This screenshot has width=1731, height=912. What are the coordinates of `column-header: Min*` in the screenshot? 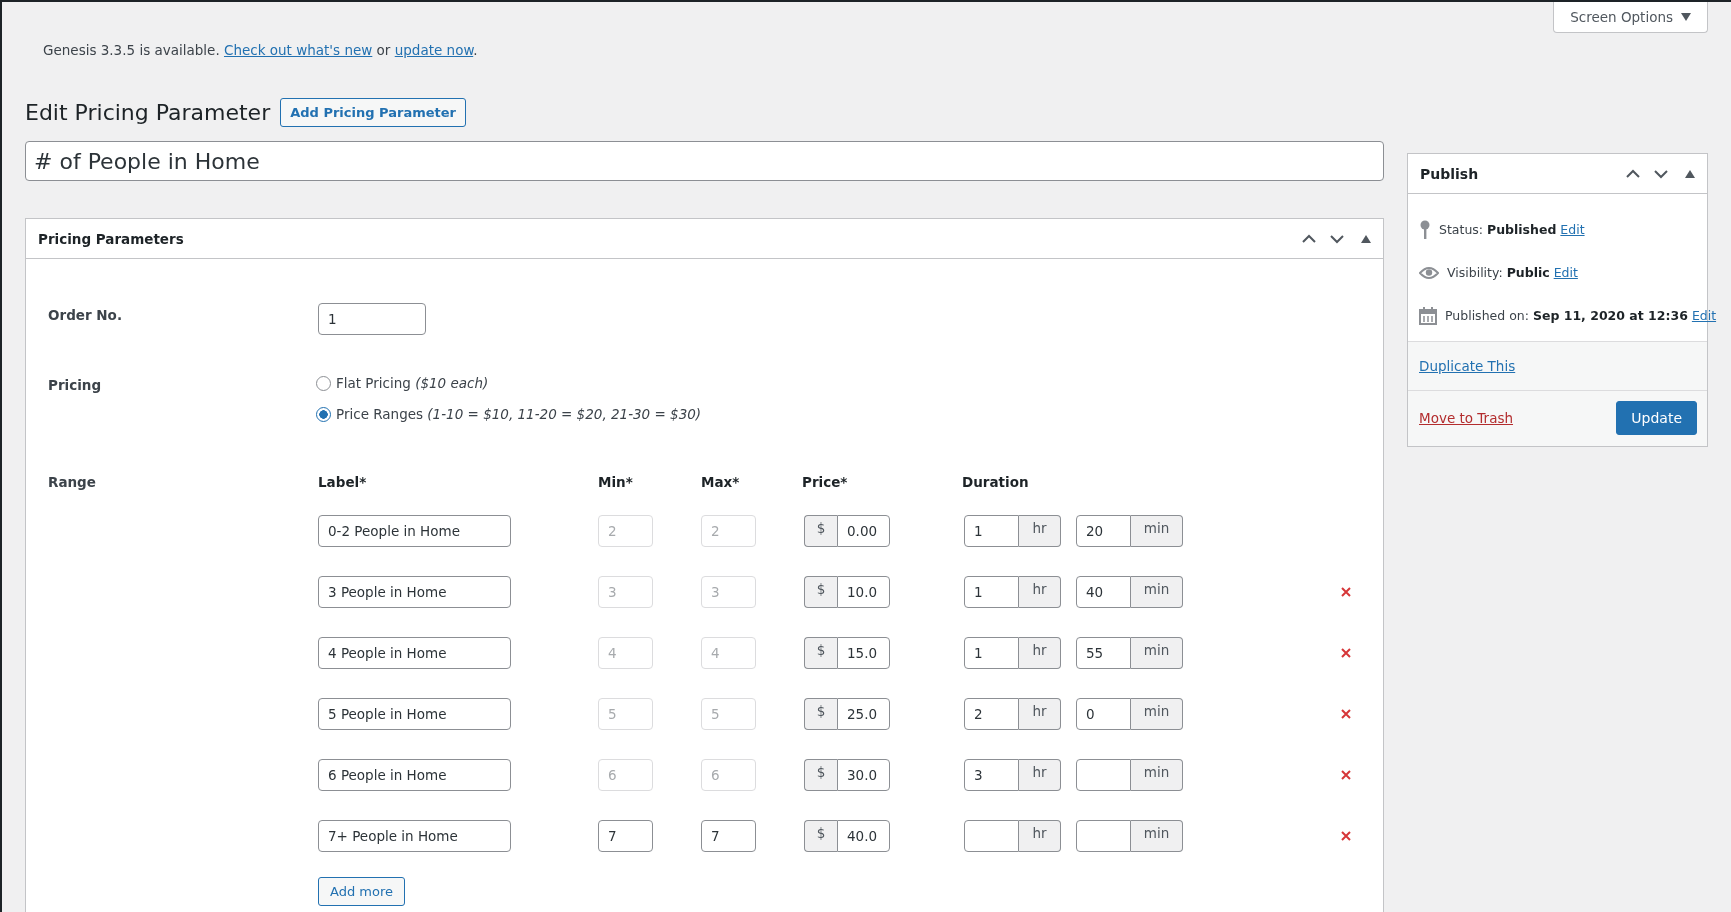 It's located at (616, 482).